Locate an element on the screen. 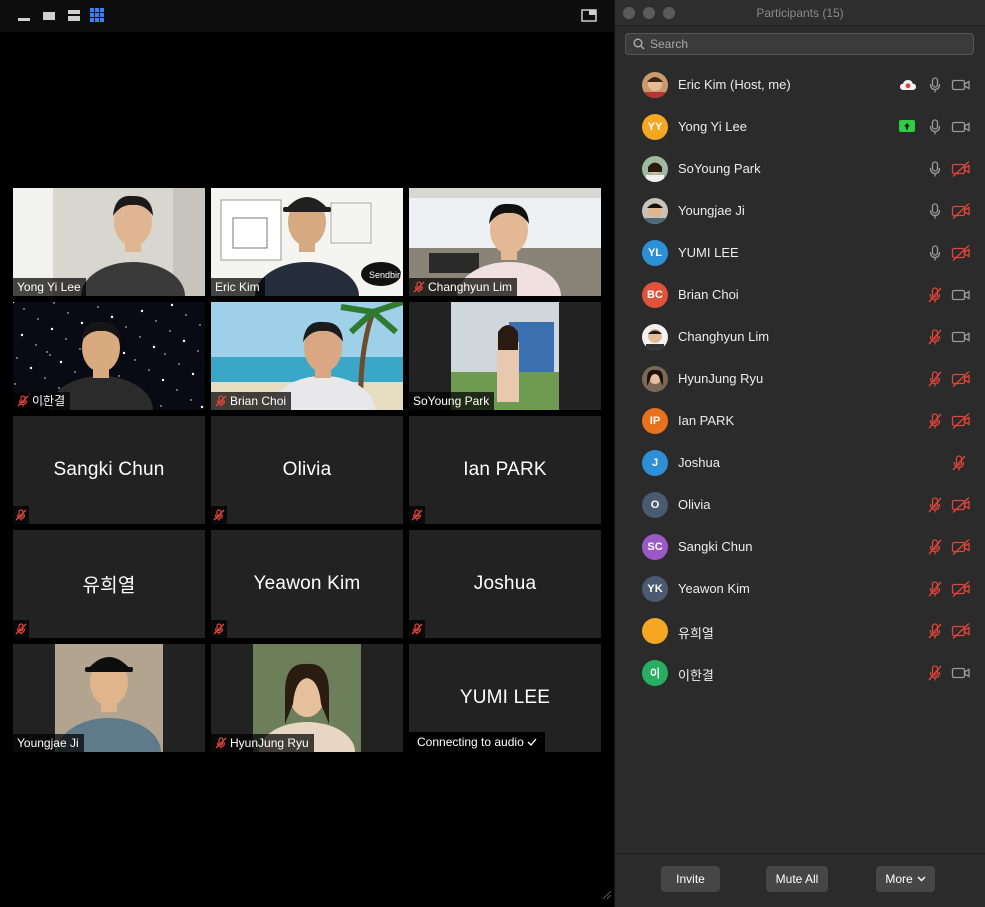  status-indicator is located at coordinates (907, 129).